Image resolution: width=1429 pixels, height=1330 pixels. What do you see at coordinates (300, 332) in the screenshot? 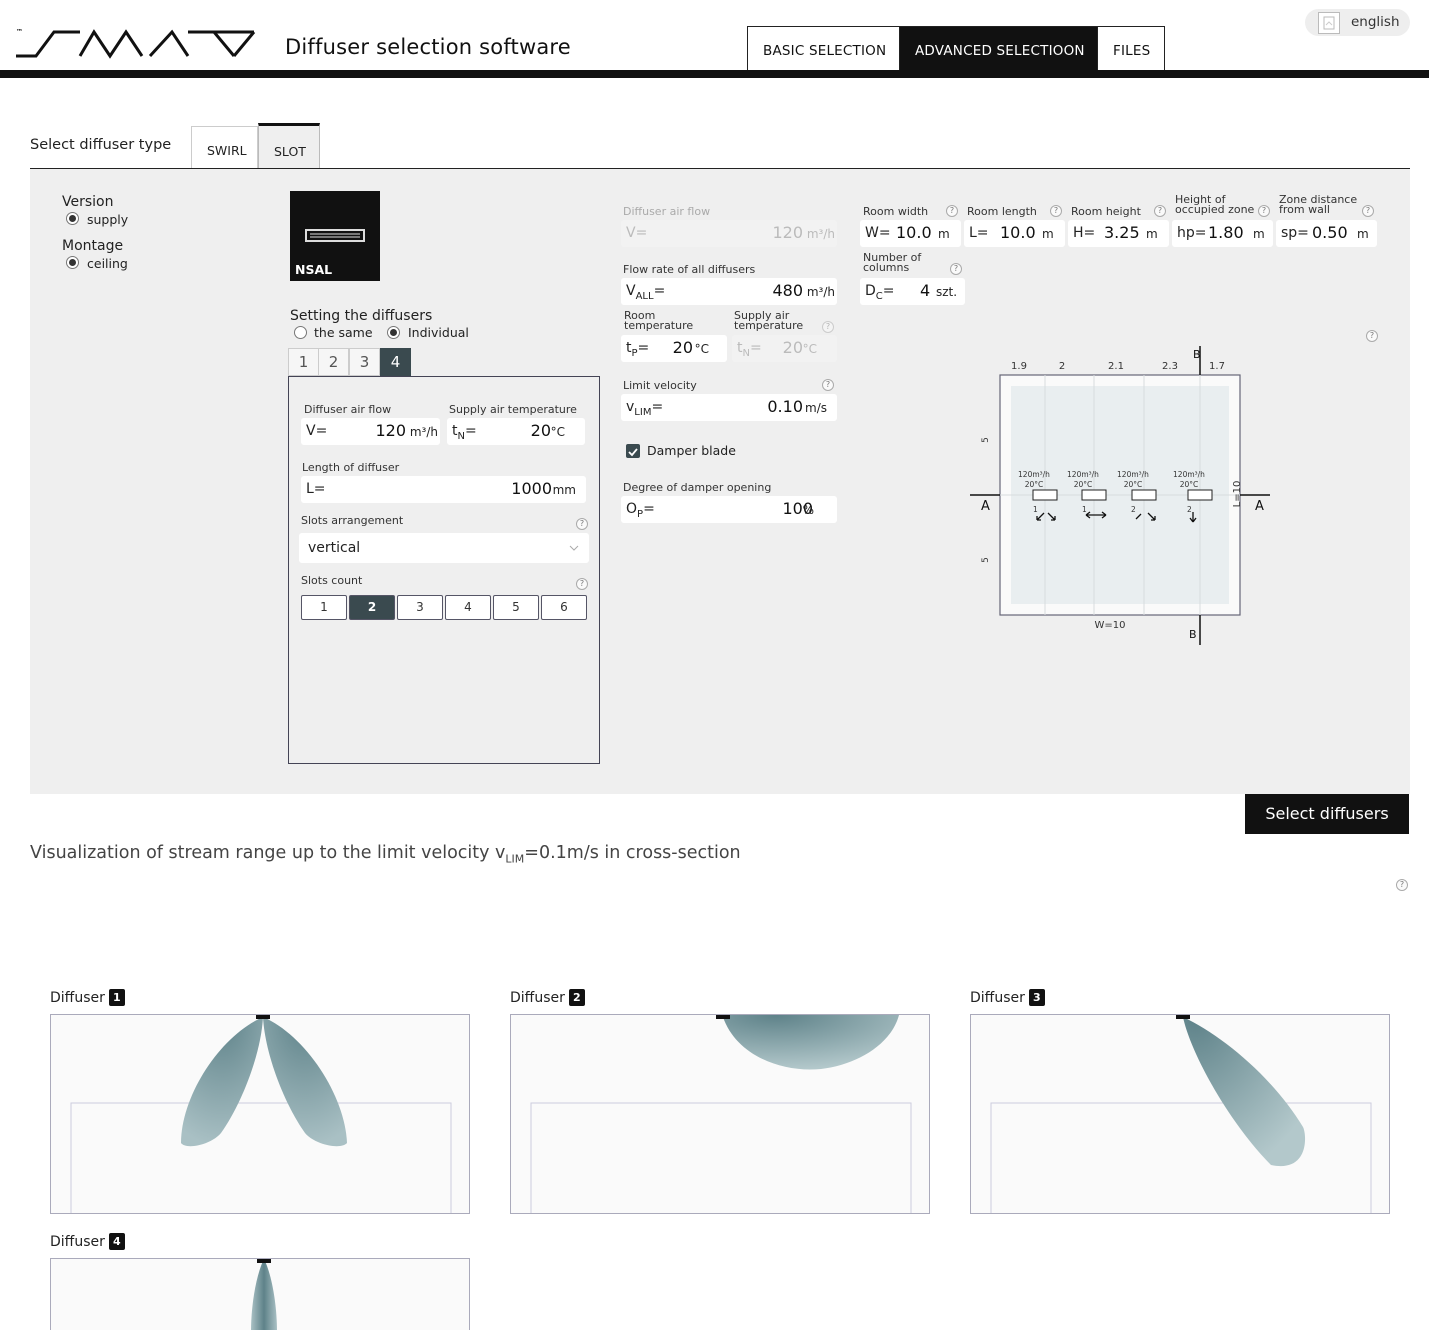
I see `setting-same-radio` at bounding box center [300, 332].